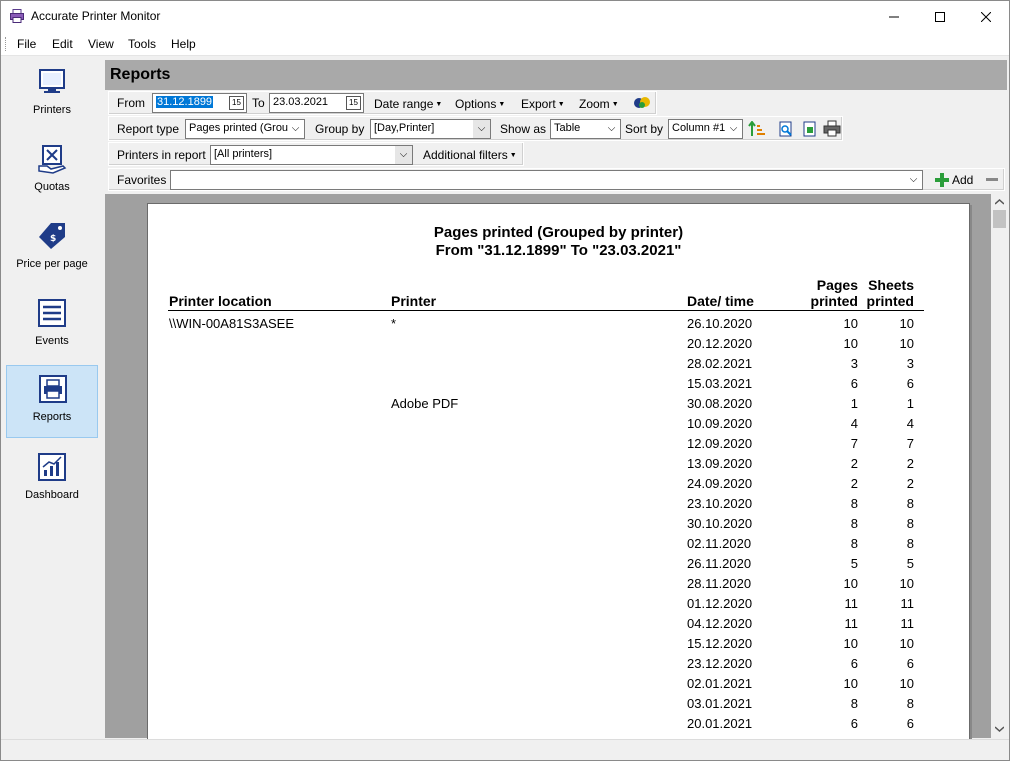 This screenshot has height=761, width=1010. What do you see at coordinates (476, 104) in the screenshot?
I see `options-label: Options` at bounding box center [476, 104].